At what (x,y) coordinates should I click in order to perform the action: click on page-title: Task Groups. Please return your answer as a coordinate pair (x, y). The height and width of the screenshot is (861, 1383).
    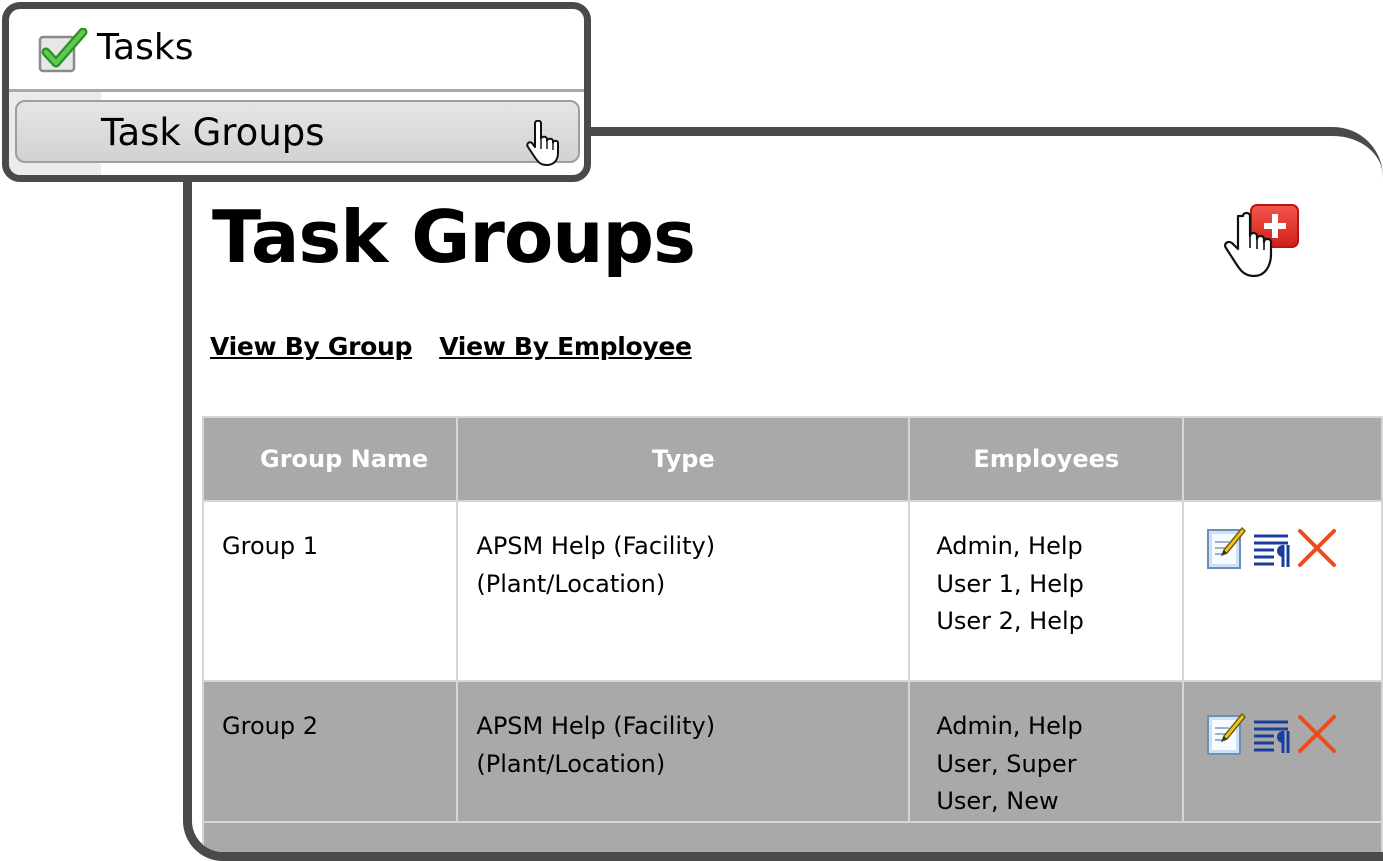
    Looking at the image, I should click on (454, 237).